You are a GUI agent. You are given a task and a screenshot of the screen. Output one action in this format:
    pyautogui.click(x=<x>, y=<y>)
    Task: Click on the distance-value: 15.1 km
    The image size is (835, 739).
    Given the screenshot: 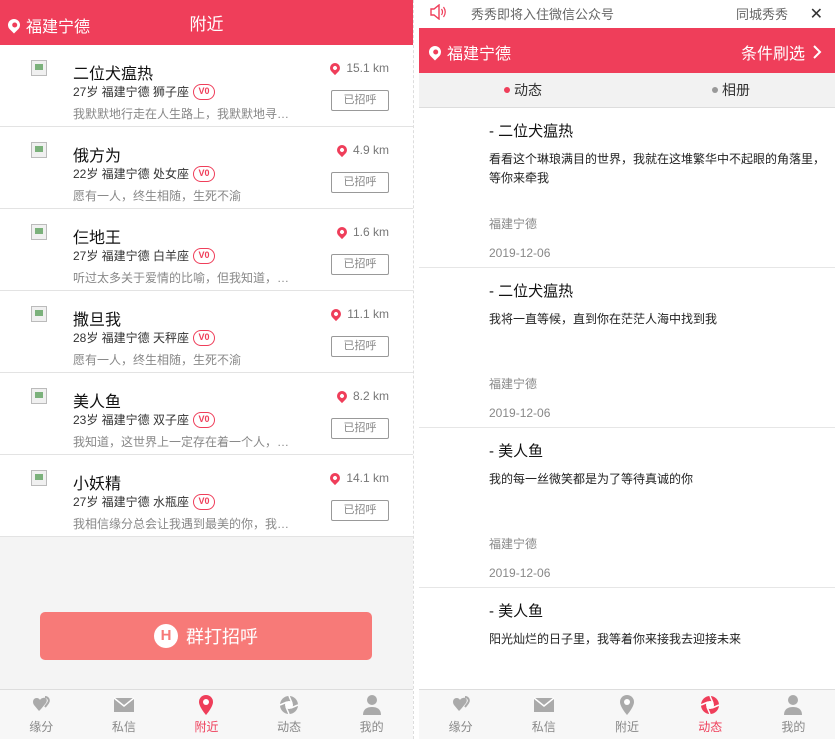 What is the action you would take?
    pyautogui.click(x=367, y=68)
    